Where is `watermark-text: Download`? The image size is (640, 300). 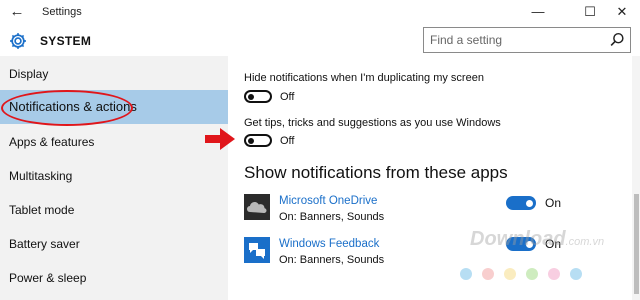
watermark-text: Download is located at coordinates (518, 239).